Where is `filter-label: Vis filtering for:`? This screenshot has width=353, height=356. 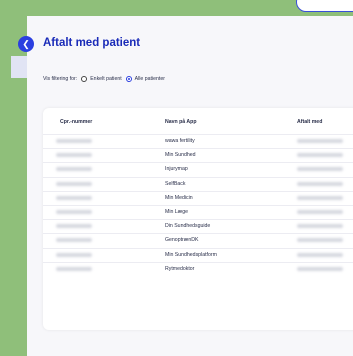 filter-label: Vis filtering for: is located at coordinates (60, 79).